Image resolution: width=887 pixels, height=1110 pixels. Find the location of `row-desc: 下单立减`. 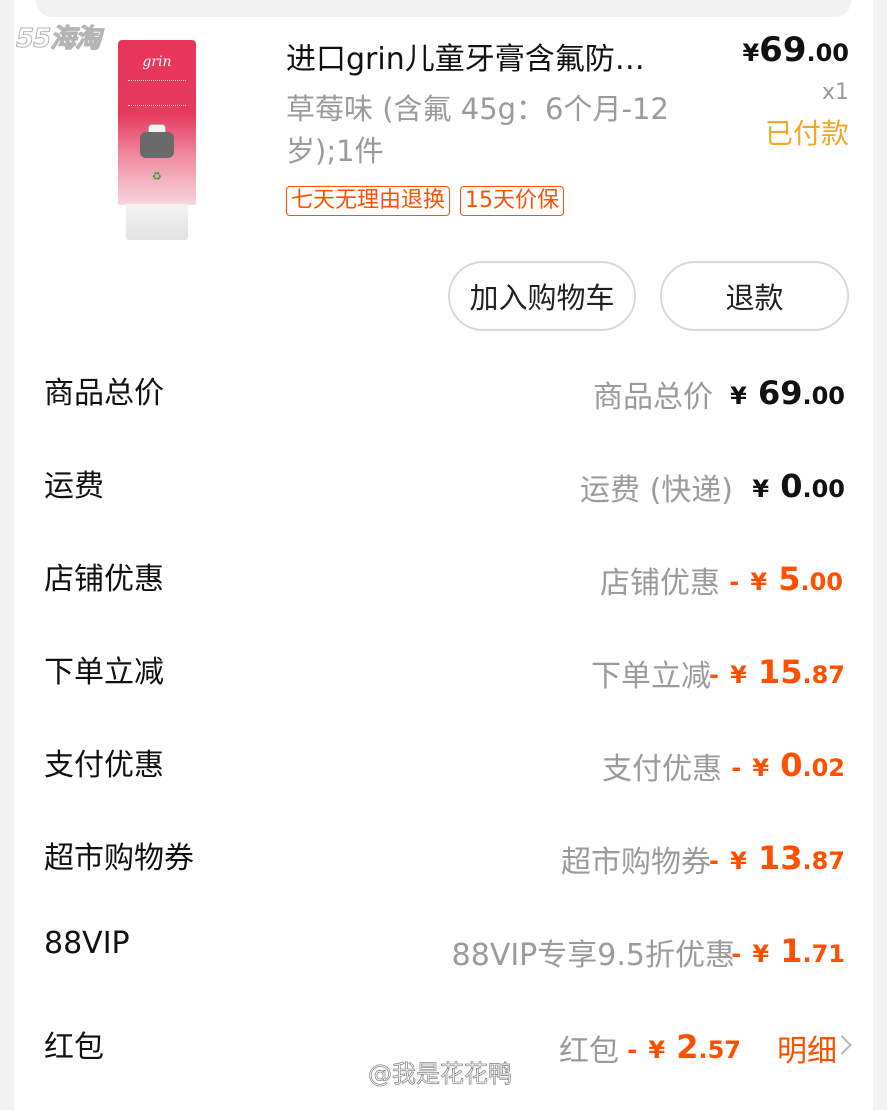

row-desc: 下单立减 is located at coordinates (651, 676).